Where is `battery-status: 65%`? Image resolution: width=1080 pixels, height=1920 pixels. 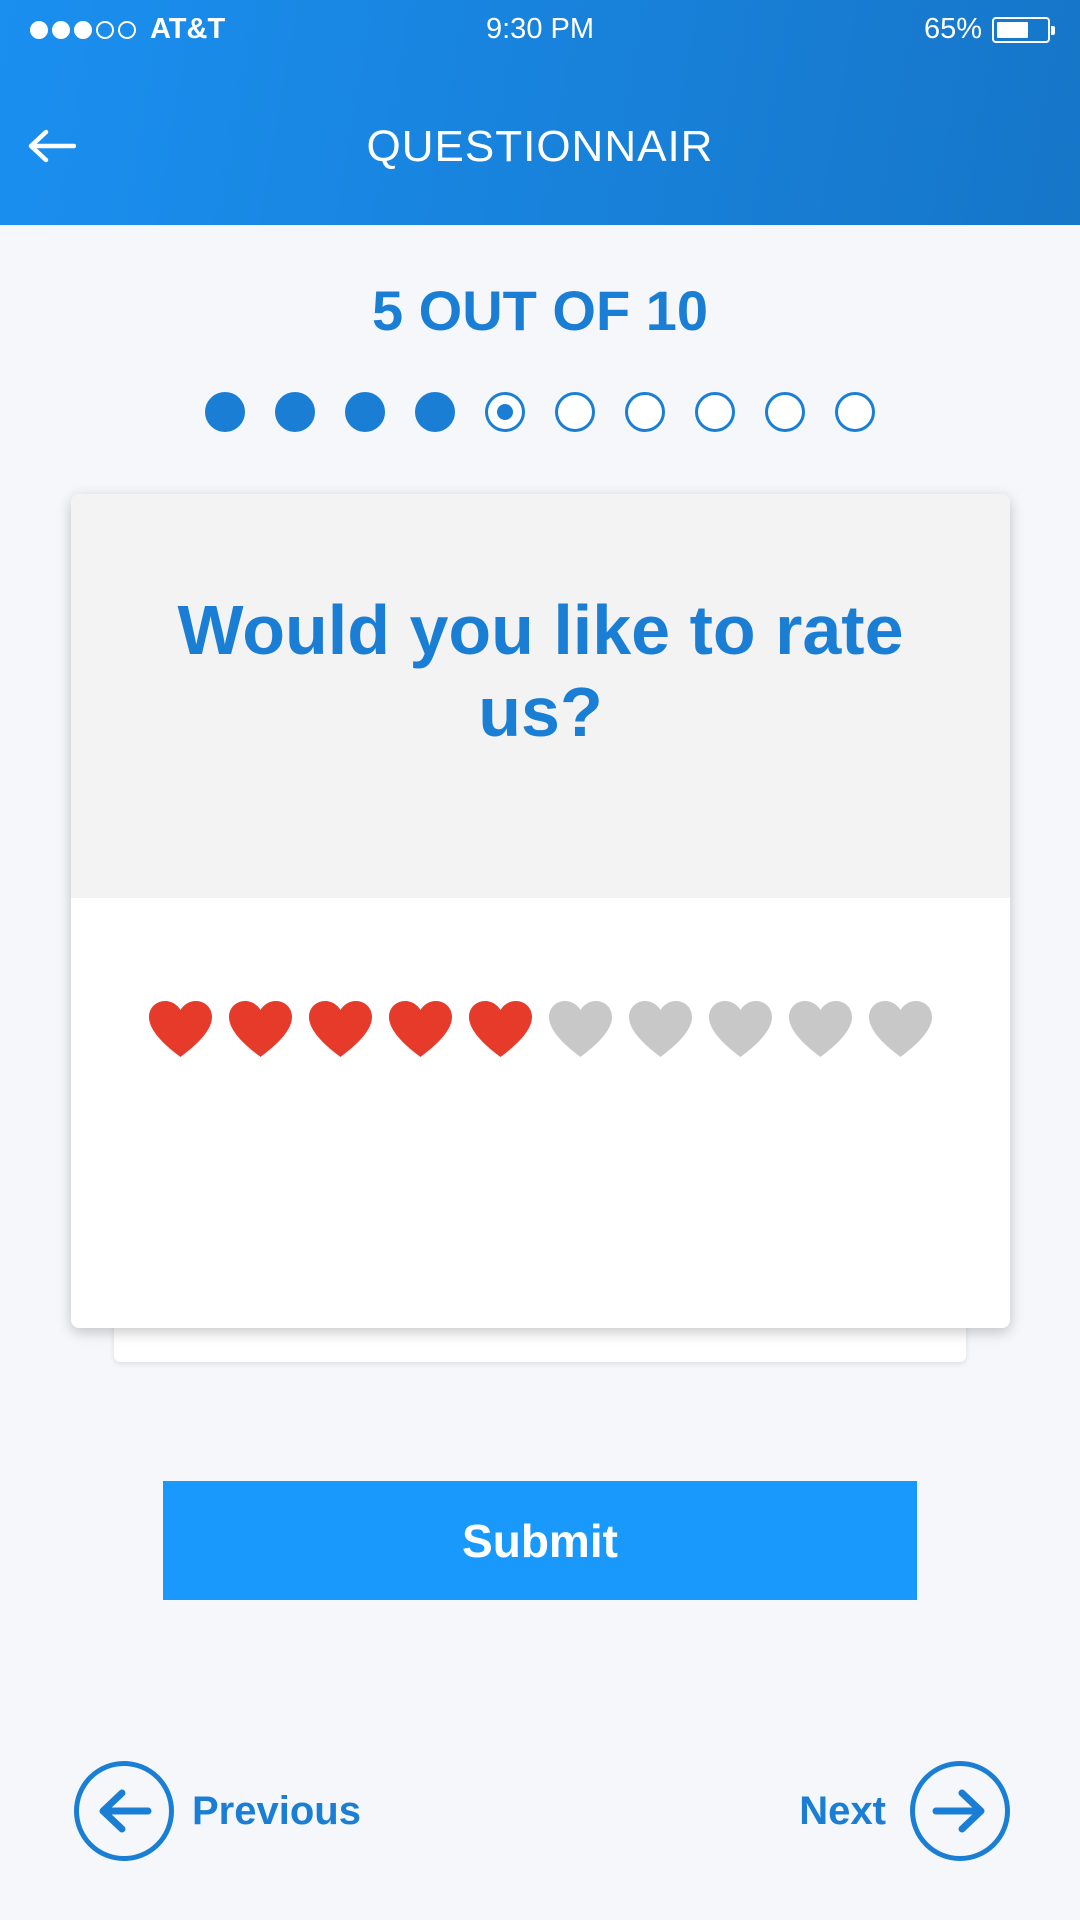 battery-status: 65% is located at coordinates (989, 29).